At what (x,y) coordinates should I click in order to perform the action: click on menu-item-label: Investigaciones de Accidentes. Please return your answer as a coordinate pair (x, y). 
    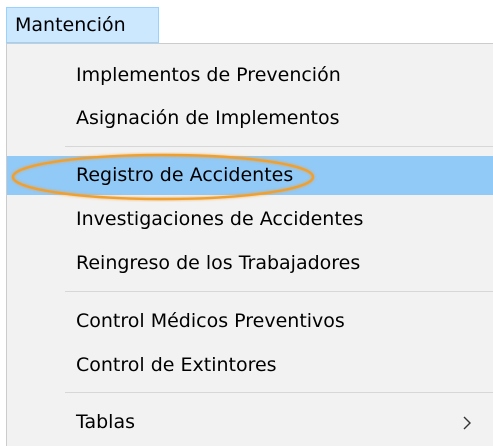
    Looking at the image, I should click on (220, 219).